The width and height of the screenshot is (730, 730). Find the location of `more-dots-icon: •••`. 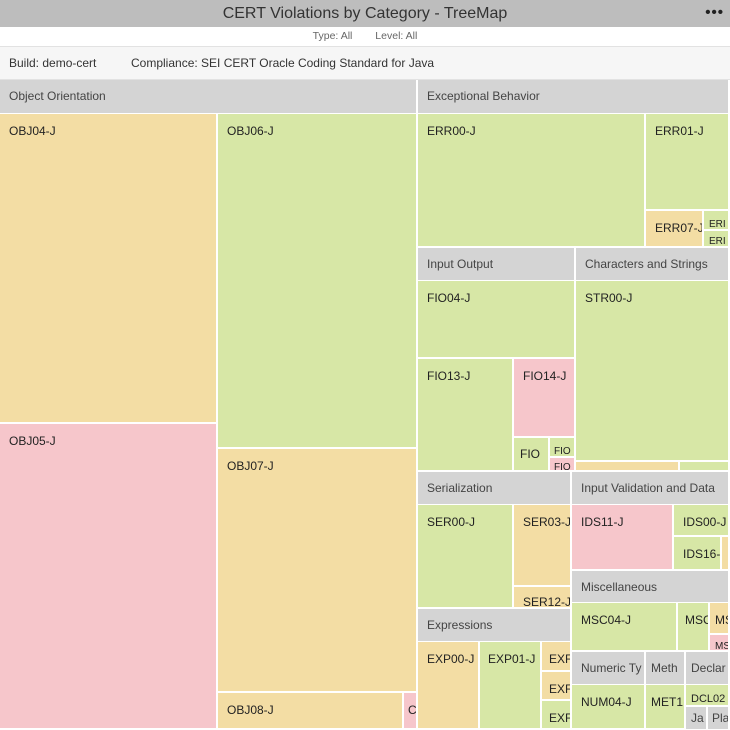

more-dots-icon: ••• is located at coordinates (714, 13).